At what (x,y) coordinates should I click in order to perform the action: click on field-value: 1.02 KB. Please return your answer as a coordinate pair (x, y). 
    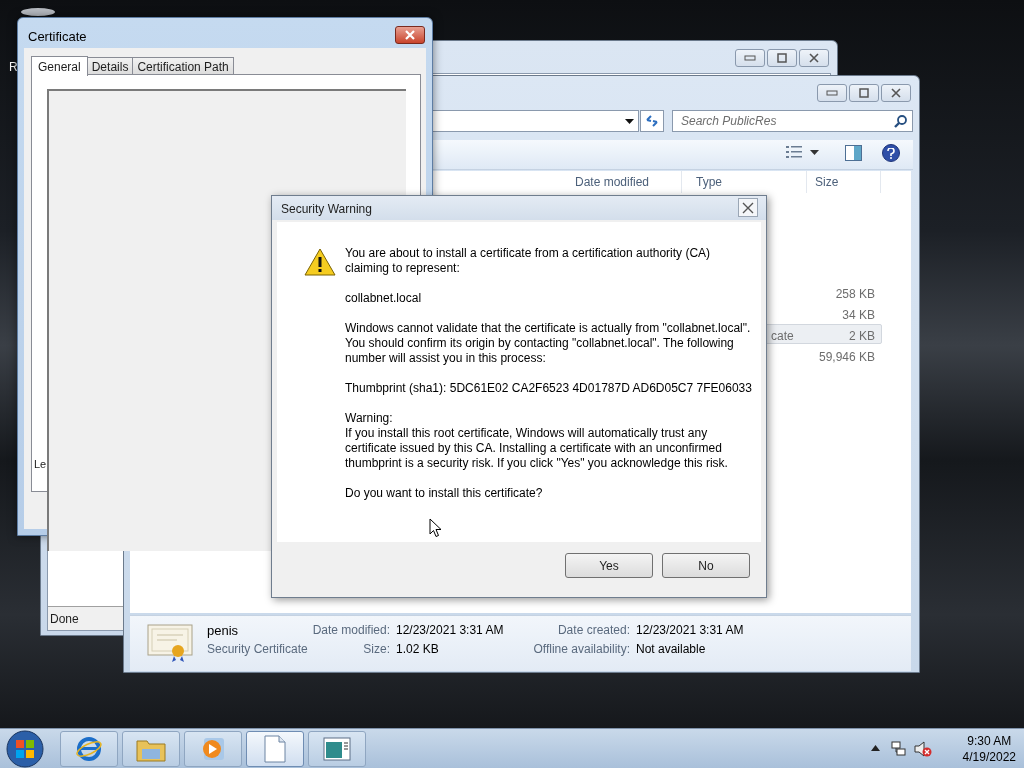
    Looking at the image, I should click on (417, 649).